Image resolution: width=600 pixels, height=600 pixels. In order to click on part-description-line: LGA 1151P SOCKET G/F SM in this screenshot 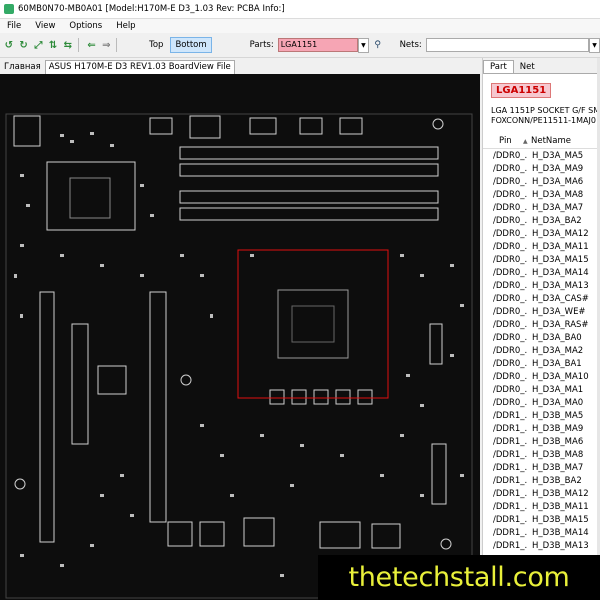, I will do `click(545, 110)`.